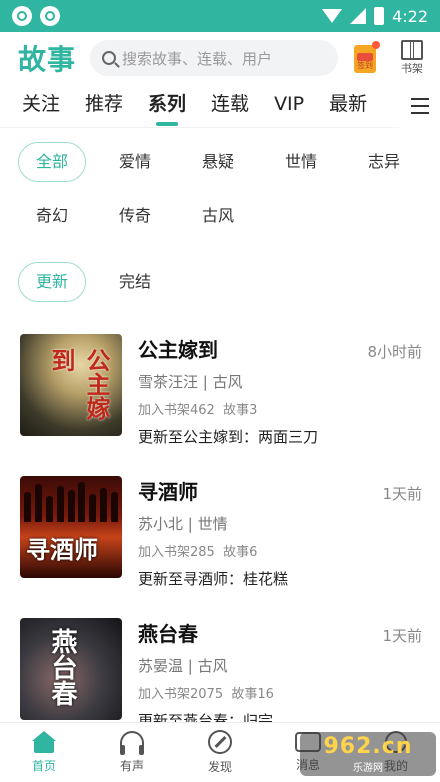 The image size is (440, 782). Describe the element at coordinates (176, 410) in the screenshot. I see `shelf-count: 加入书架462` at that location.